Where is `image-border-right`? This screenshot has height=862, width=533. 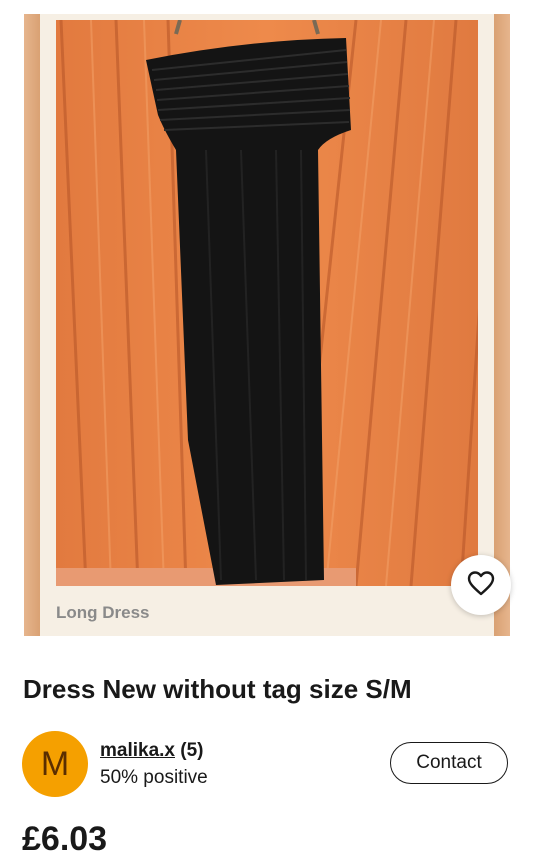
image-border-right is located at coordinates (502, 325).